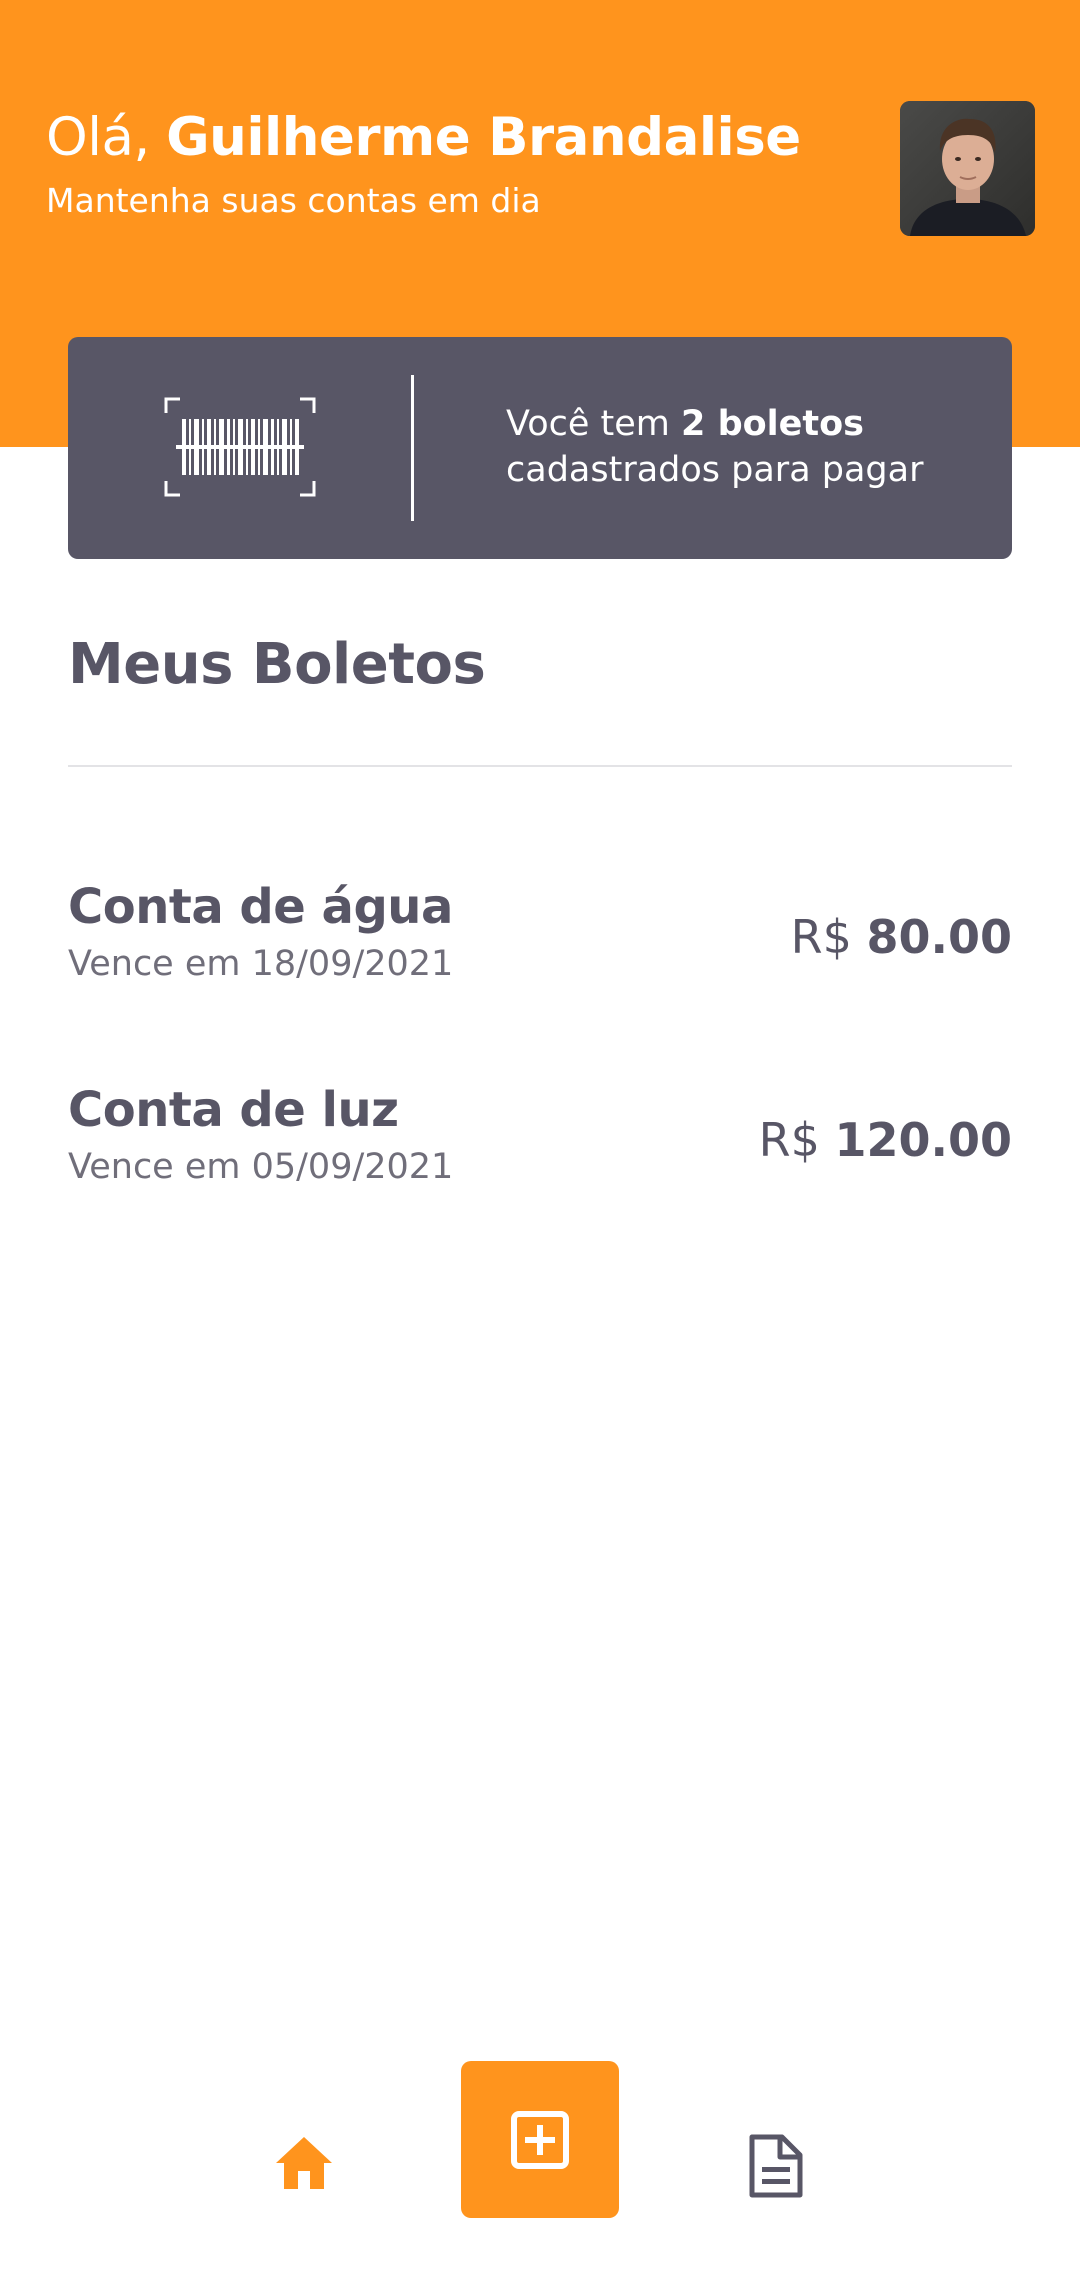 The width and height of the screenshot is (1080, 2284). I want to click on nav-home-button, so click(304, 2163).